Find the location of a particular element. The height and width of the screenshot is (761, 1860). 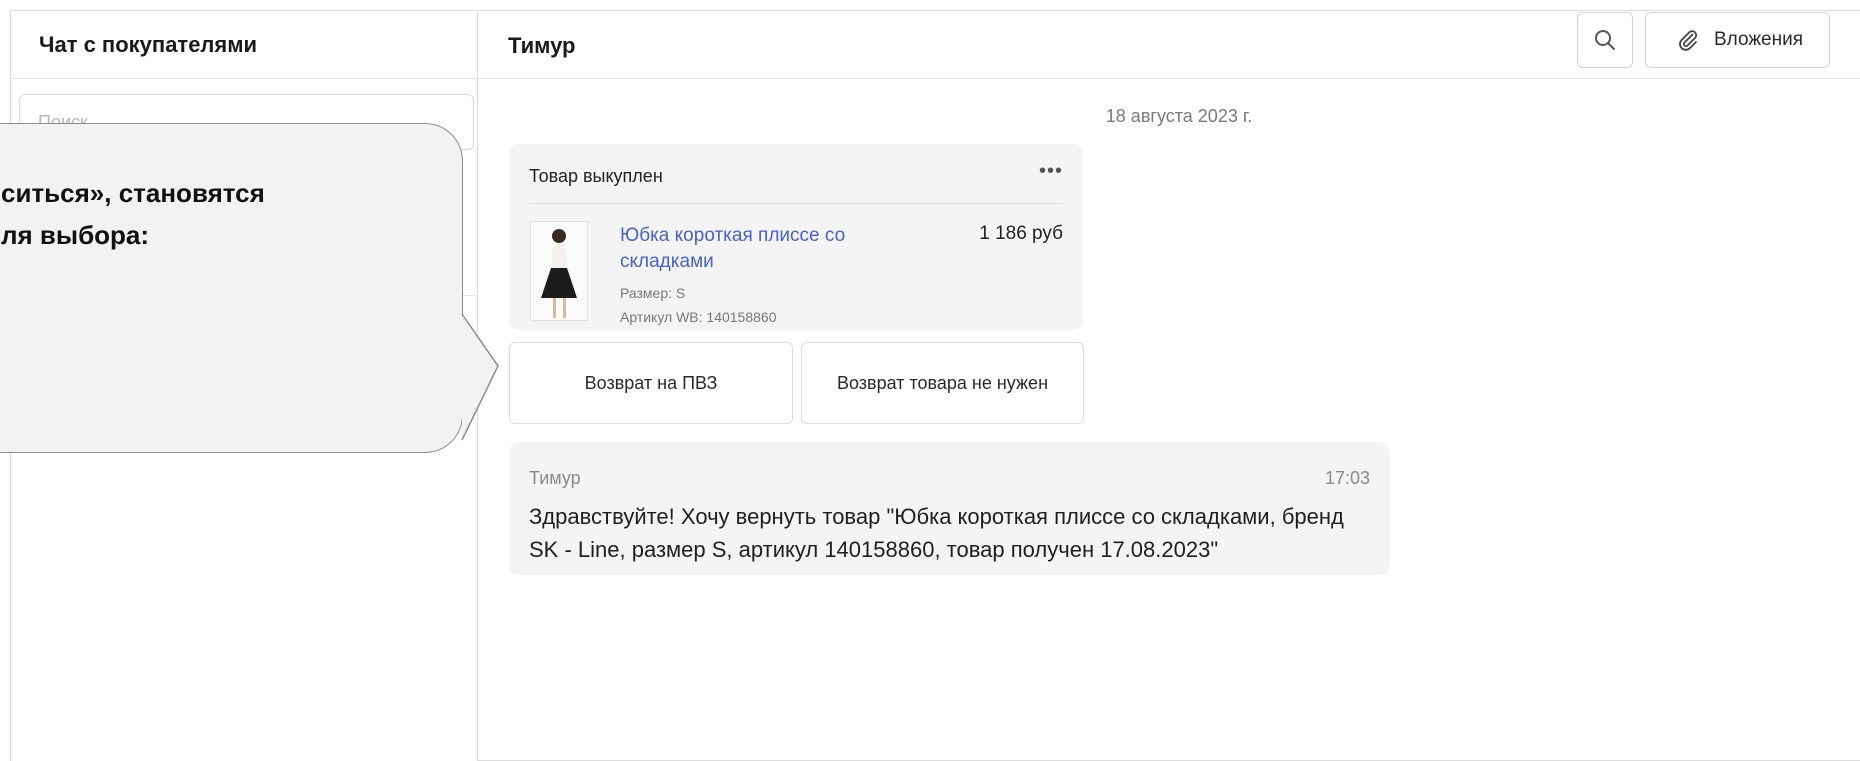

product-article: Артикул WB: 140158860 is located at coordinates (698, 317).